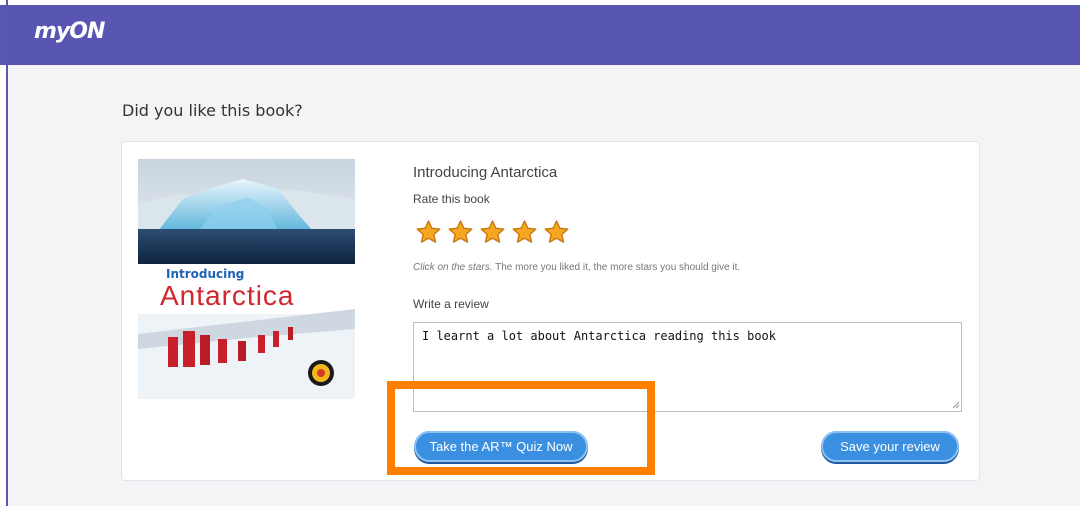 This screenshot has height=506, width=1080. Describe the element at coordinates (7, 253) in the screenshot. I see `left-edge-rule` at that location.